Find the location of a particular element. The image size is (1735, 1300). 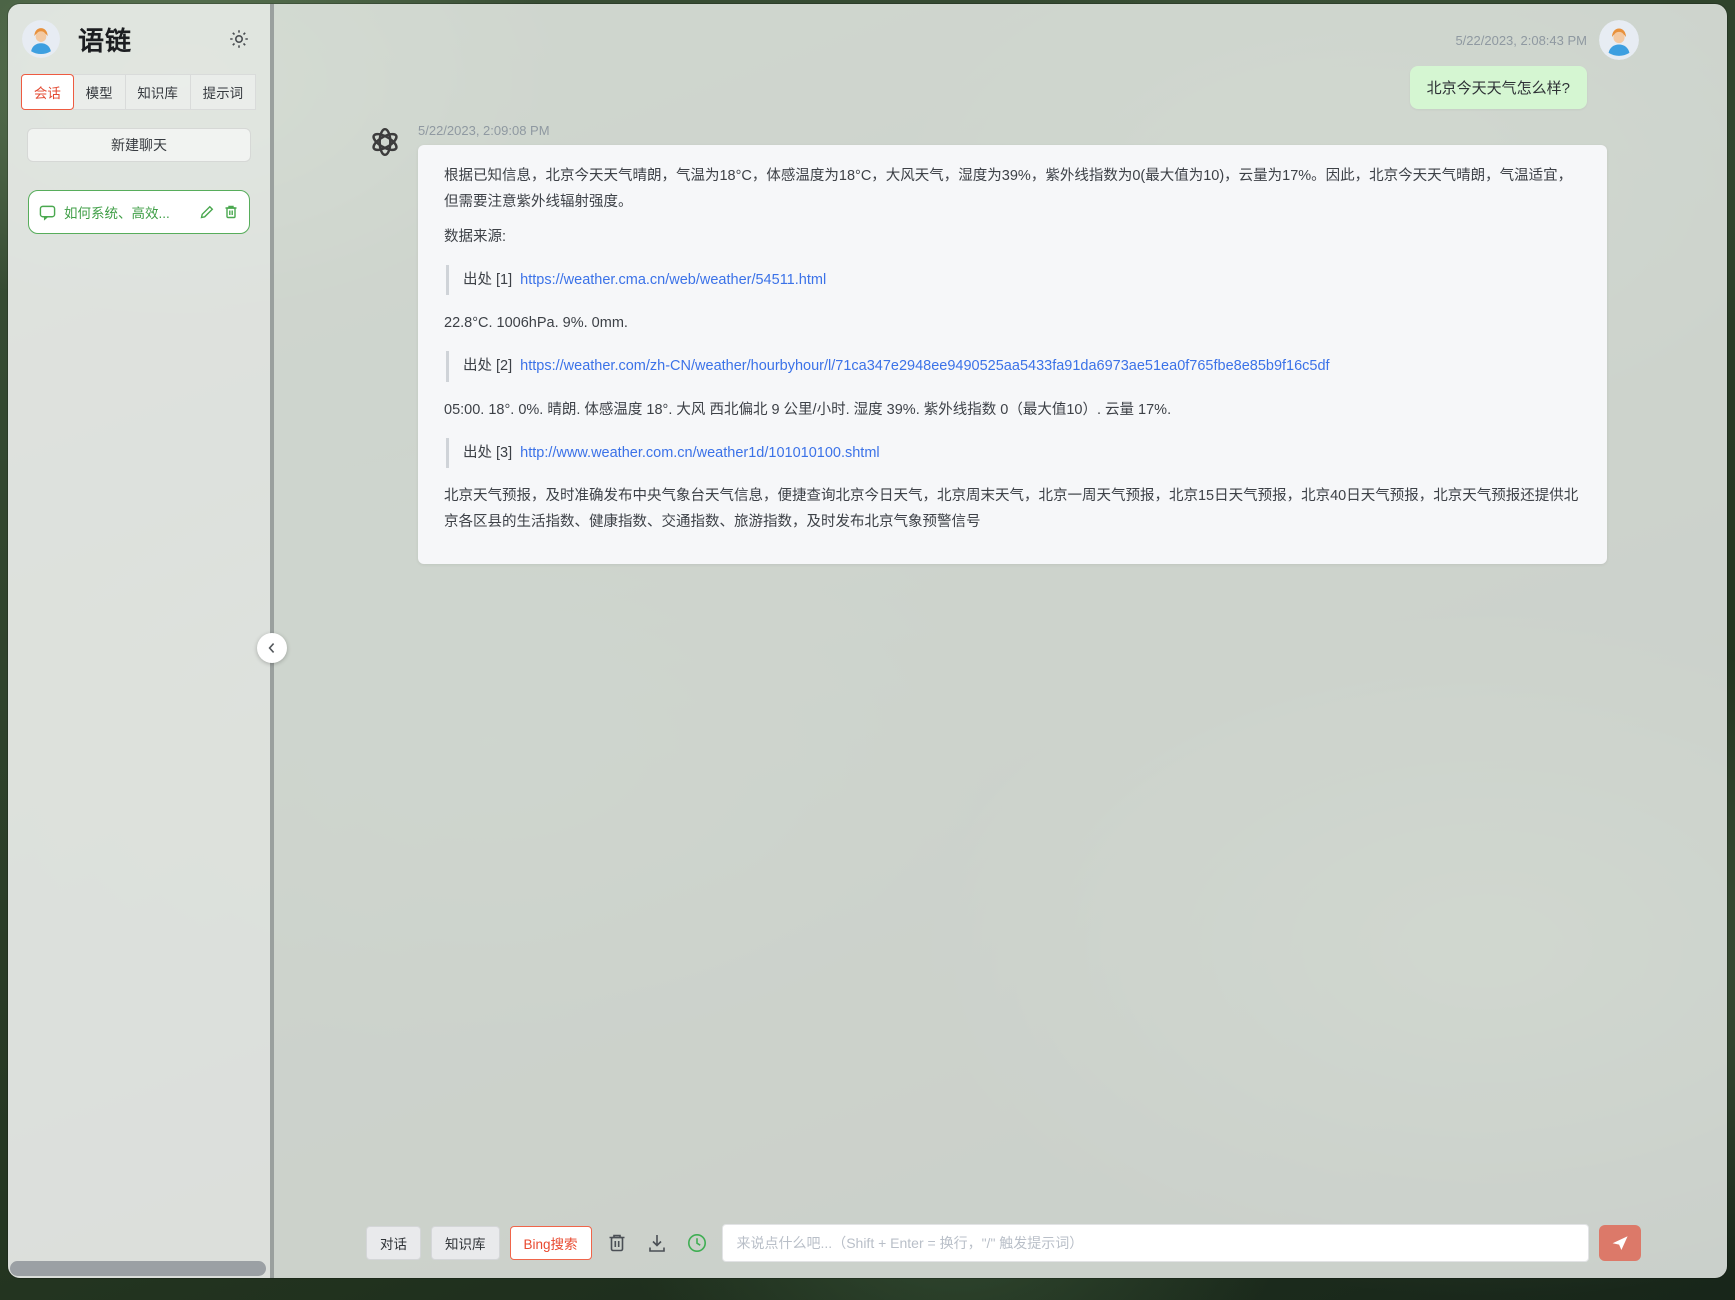

history-clock-icon is located at coordinates (697, 1243).